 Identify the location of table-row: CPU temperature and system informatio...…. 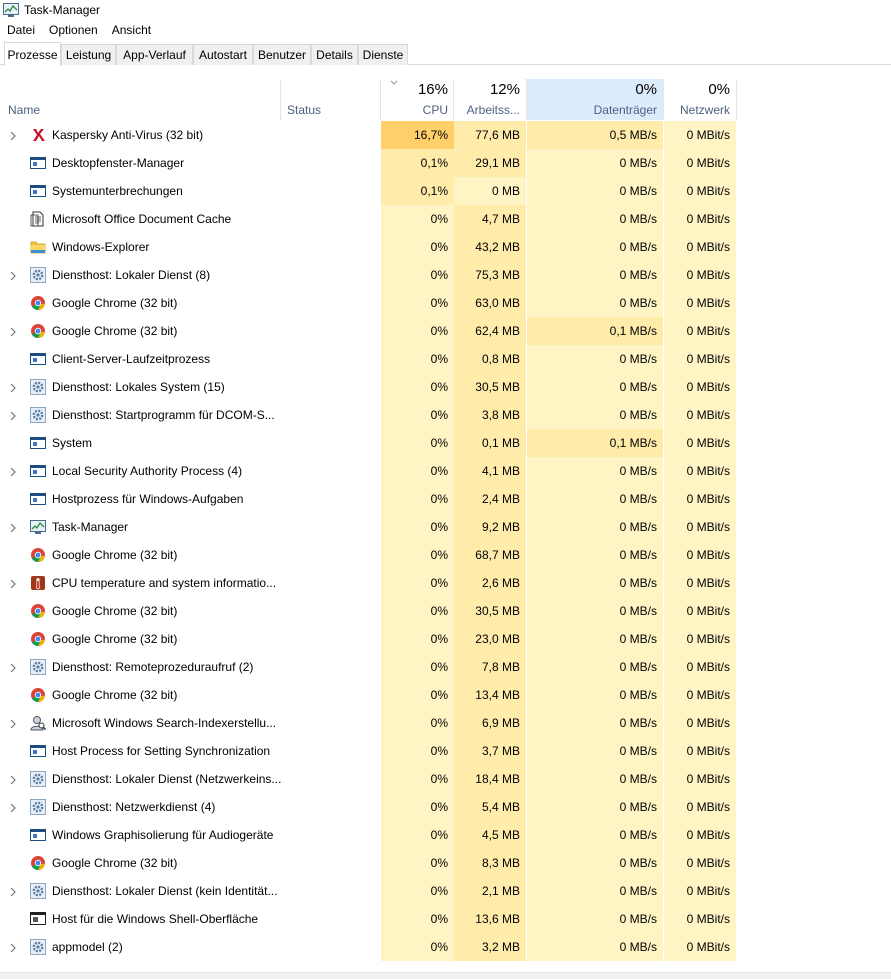
(445, 583).